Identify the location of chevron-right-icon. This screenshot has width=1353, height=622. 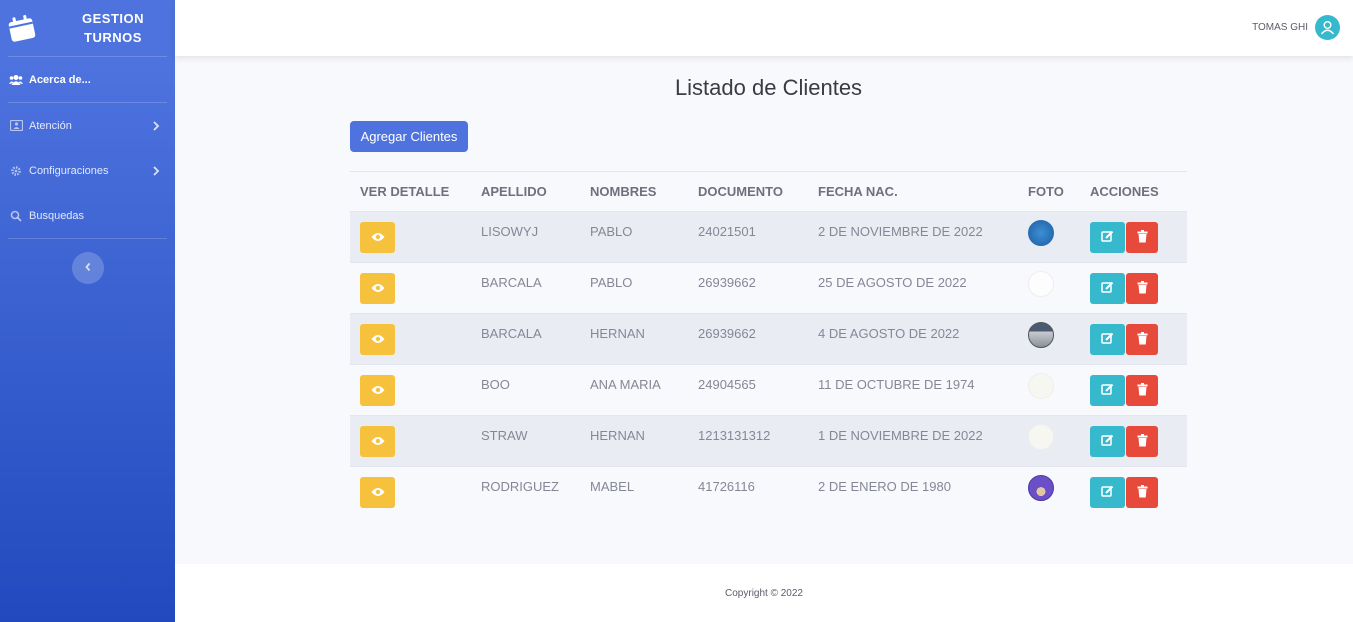
(156, 125).